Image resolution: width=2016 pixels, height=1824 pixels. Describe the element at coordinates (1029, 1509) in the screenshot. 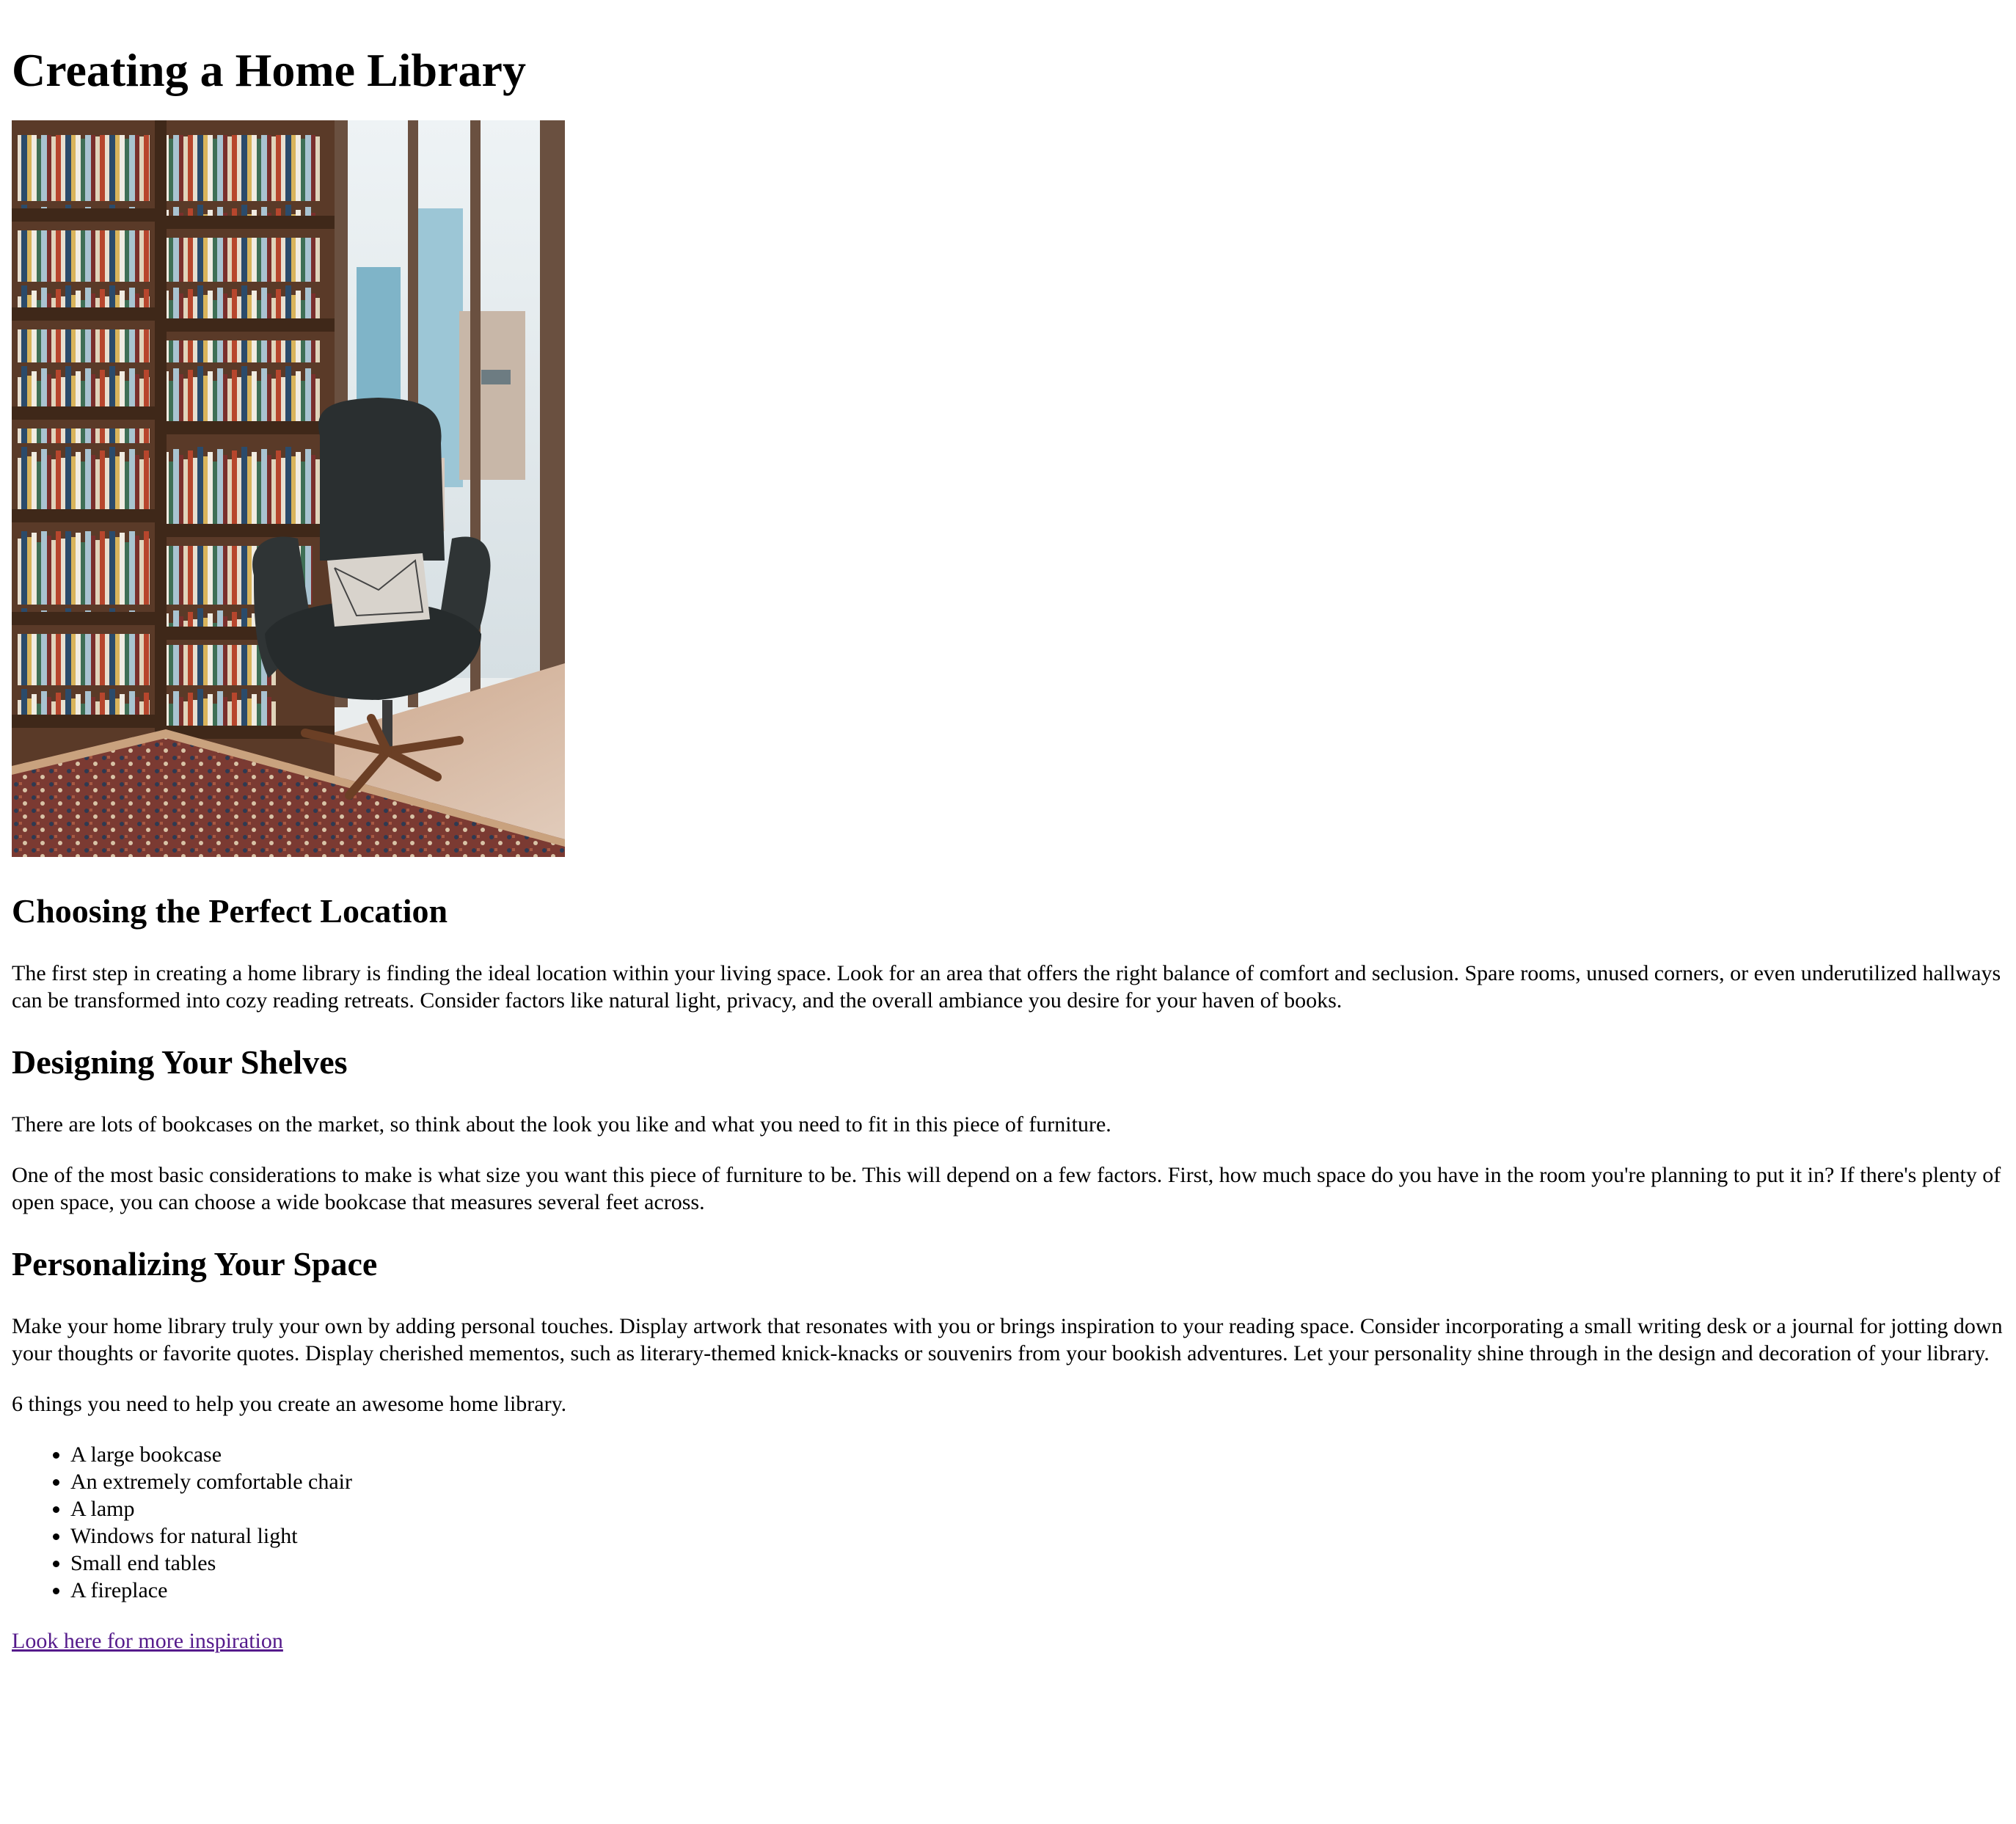

I see `list-item: A lamp` at that location.